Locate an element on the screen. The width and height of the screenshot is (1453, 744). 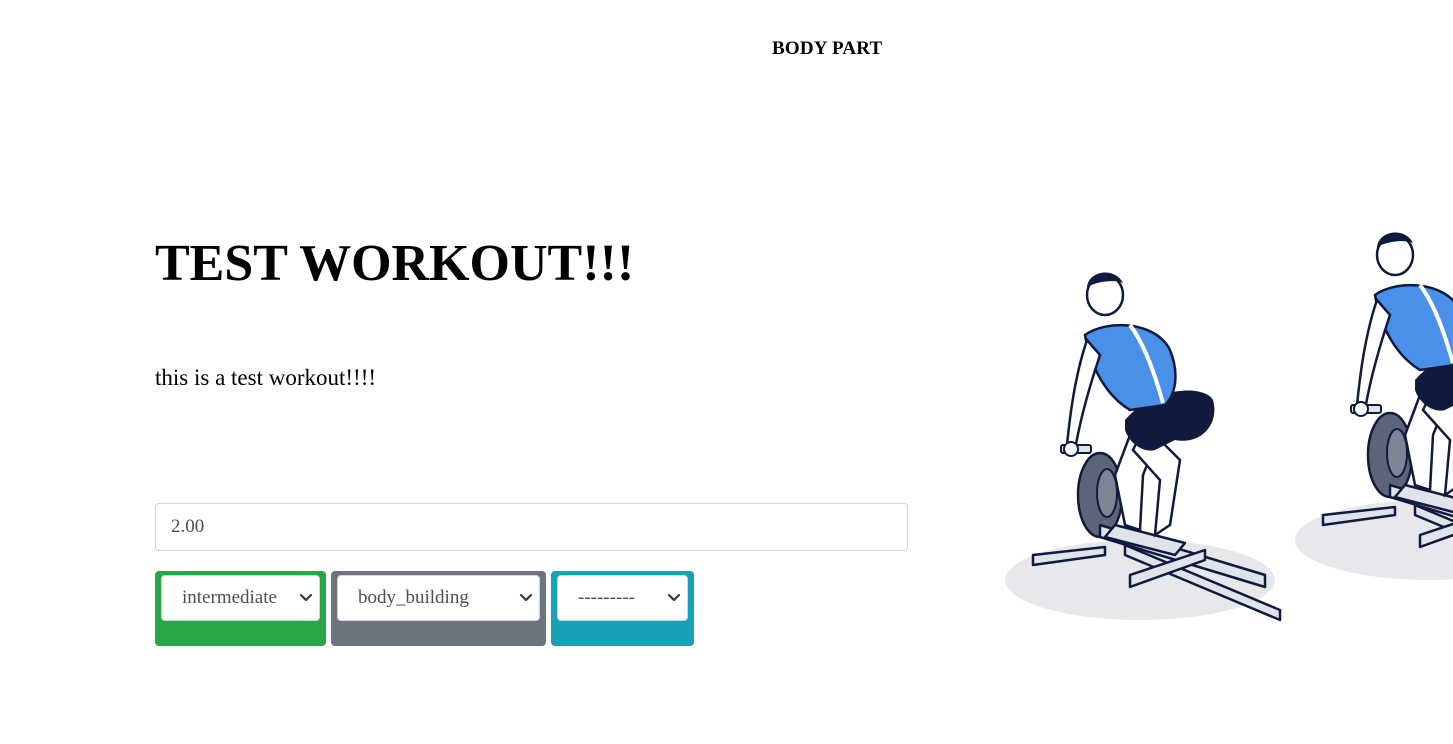
body-part-heading: BODY PART is located at coordinates (827, 48).